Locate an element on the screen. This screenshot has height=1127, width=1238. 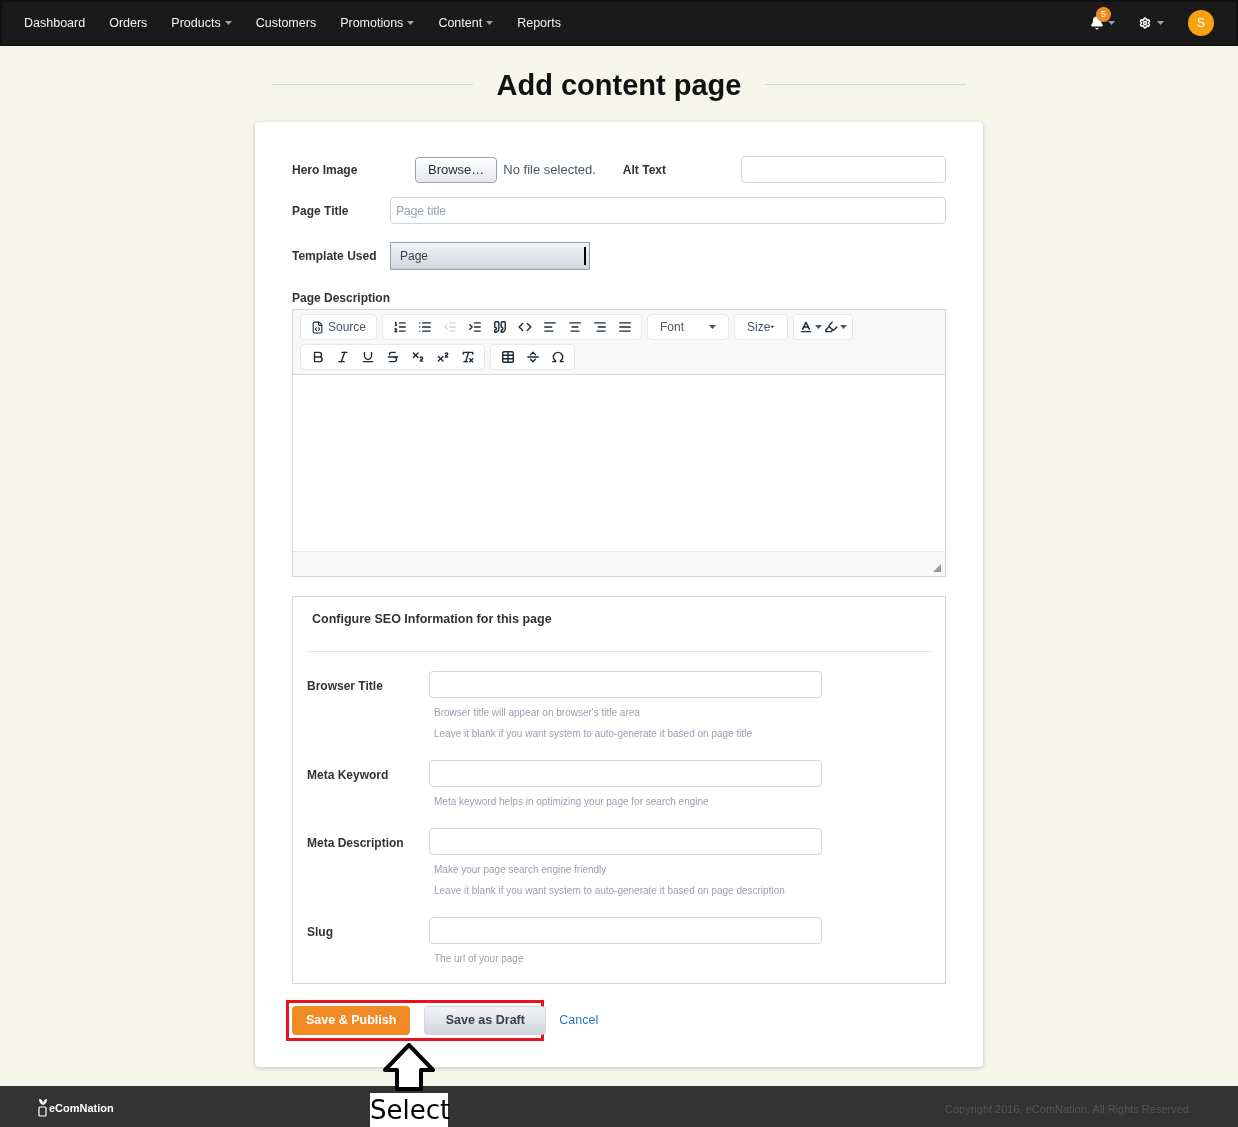
nav-link: Dashboard is located at coordinates (55, 23).